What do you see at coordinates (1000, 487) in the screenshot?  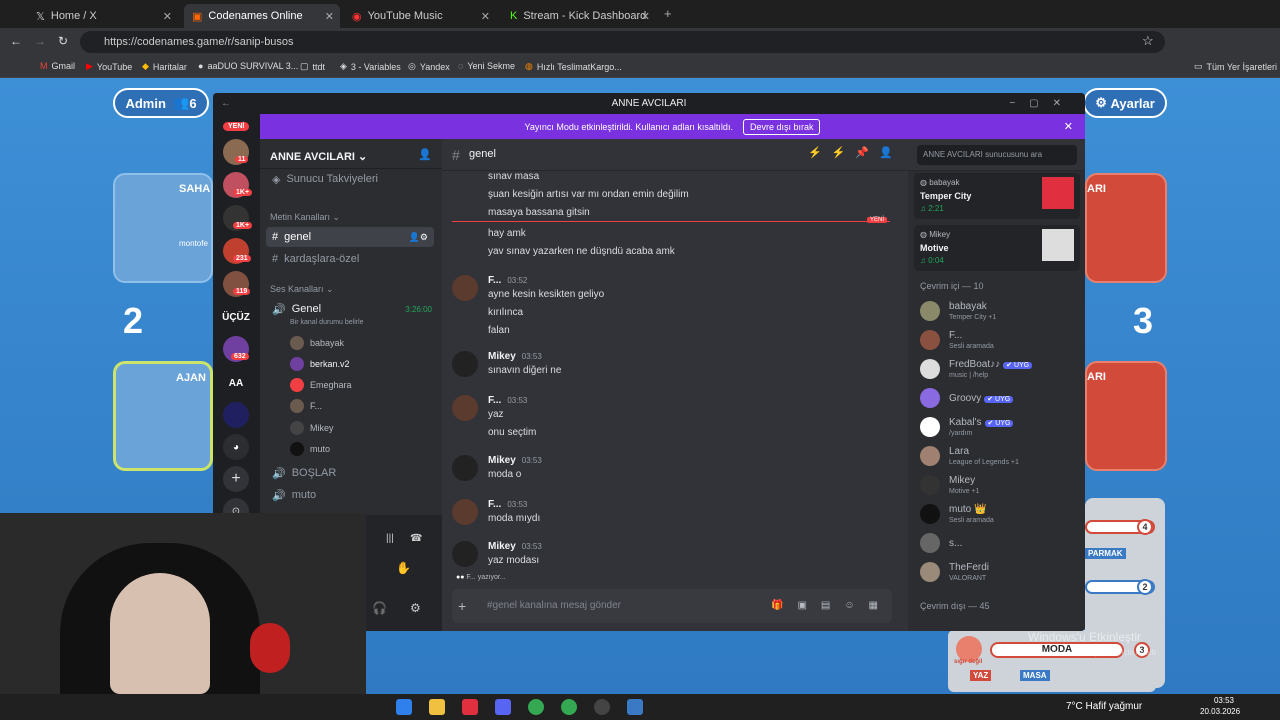 I see `member: Mikey Motive +1` at bounding box center [1000, 487].